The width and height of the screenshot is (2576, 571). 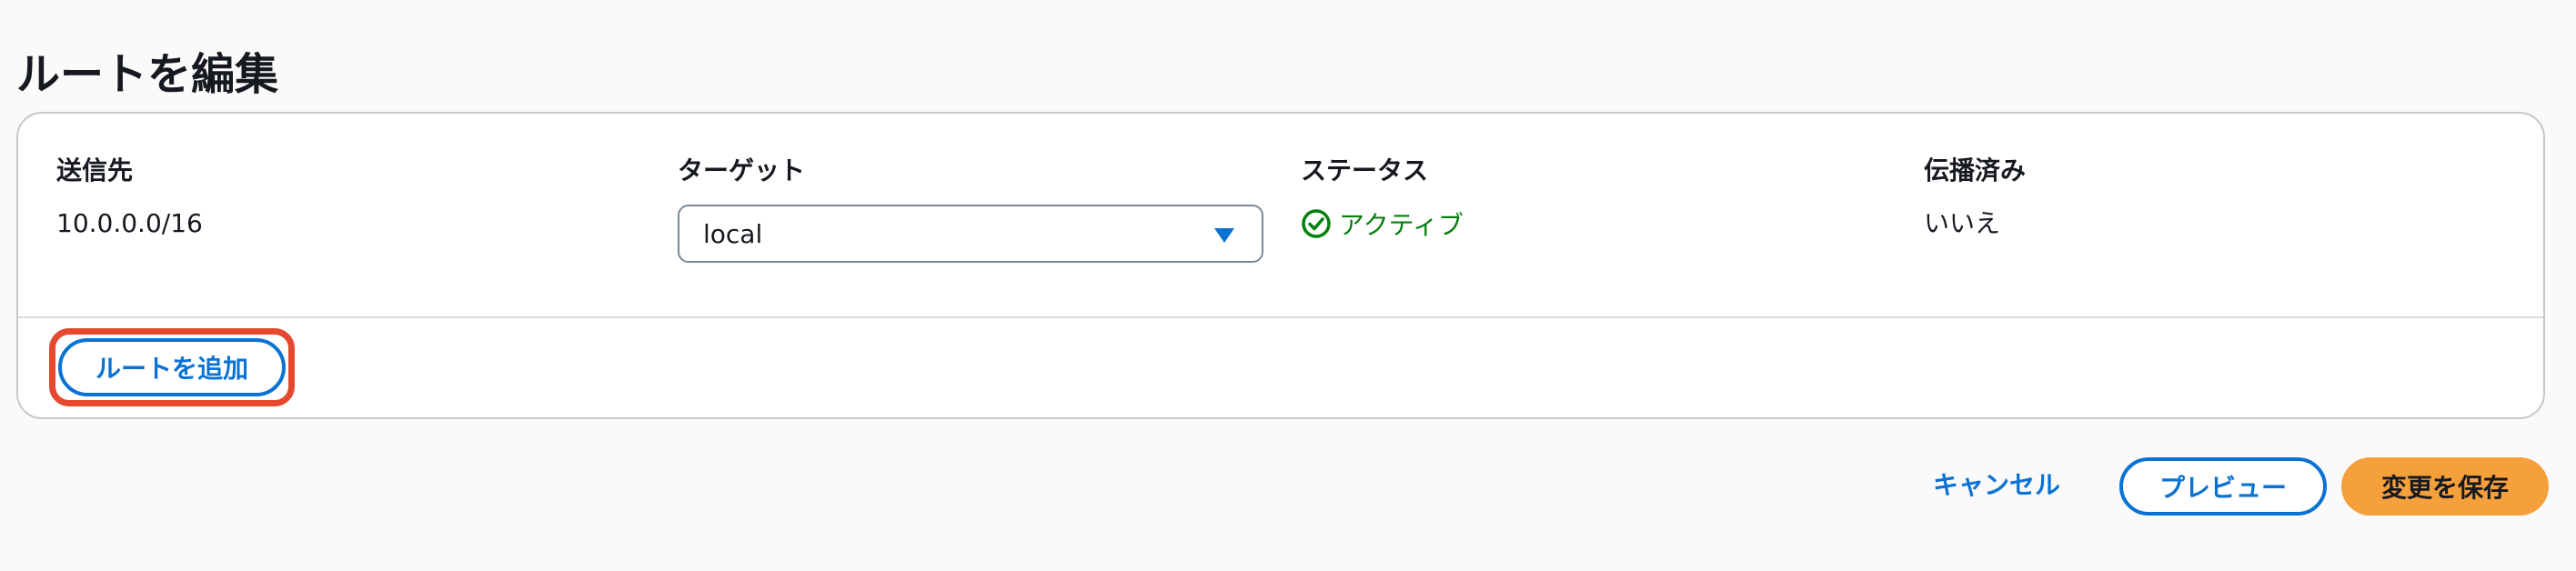 I want to click on route-propagated: いいえ, so click(x=1962, y=223).